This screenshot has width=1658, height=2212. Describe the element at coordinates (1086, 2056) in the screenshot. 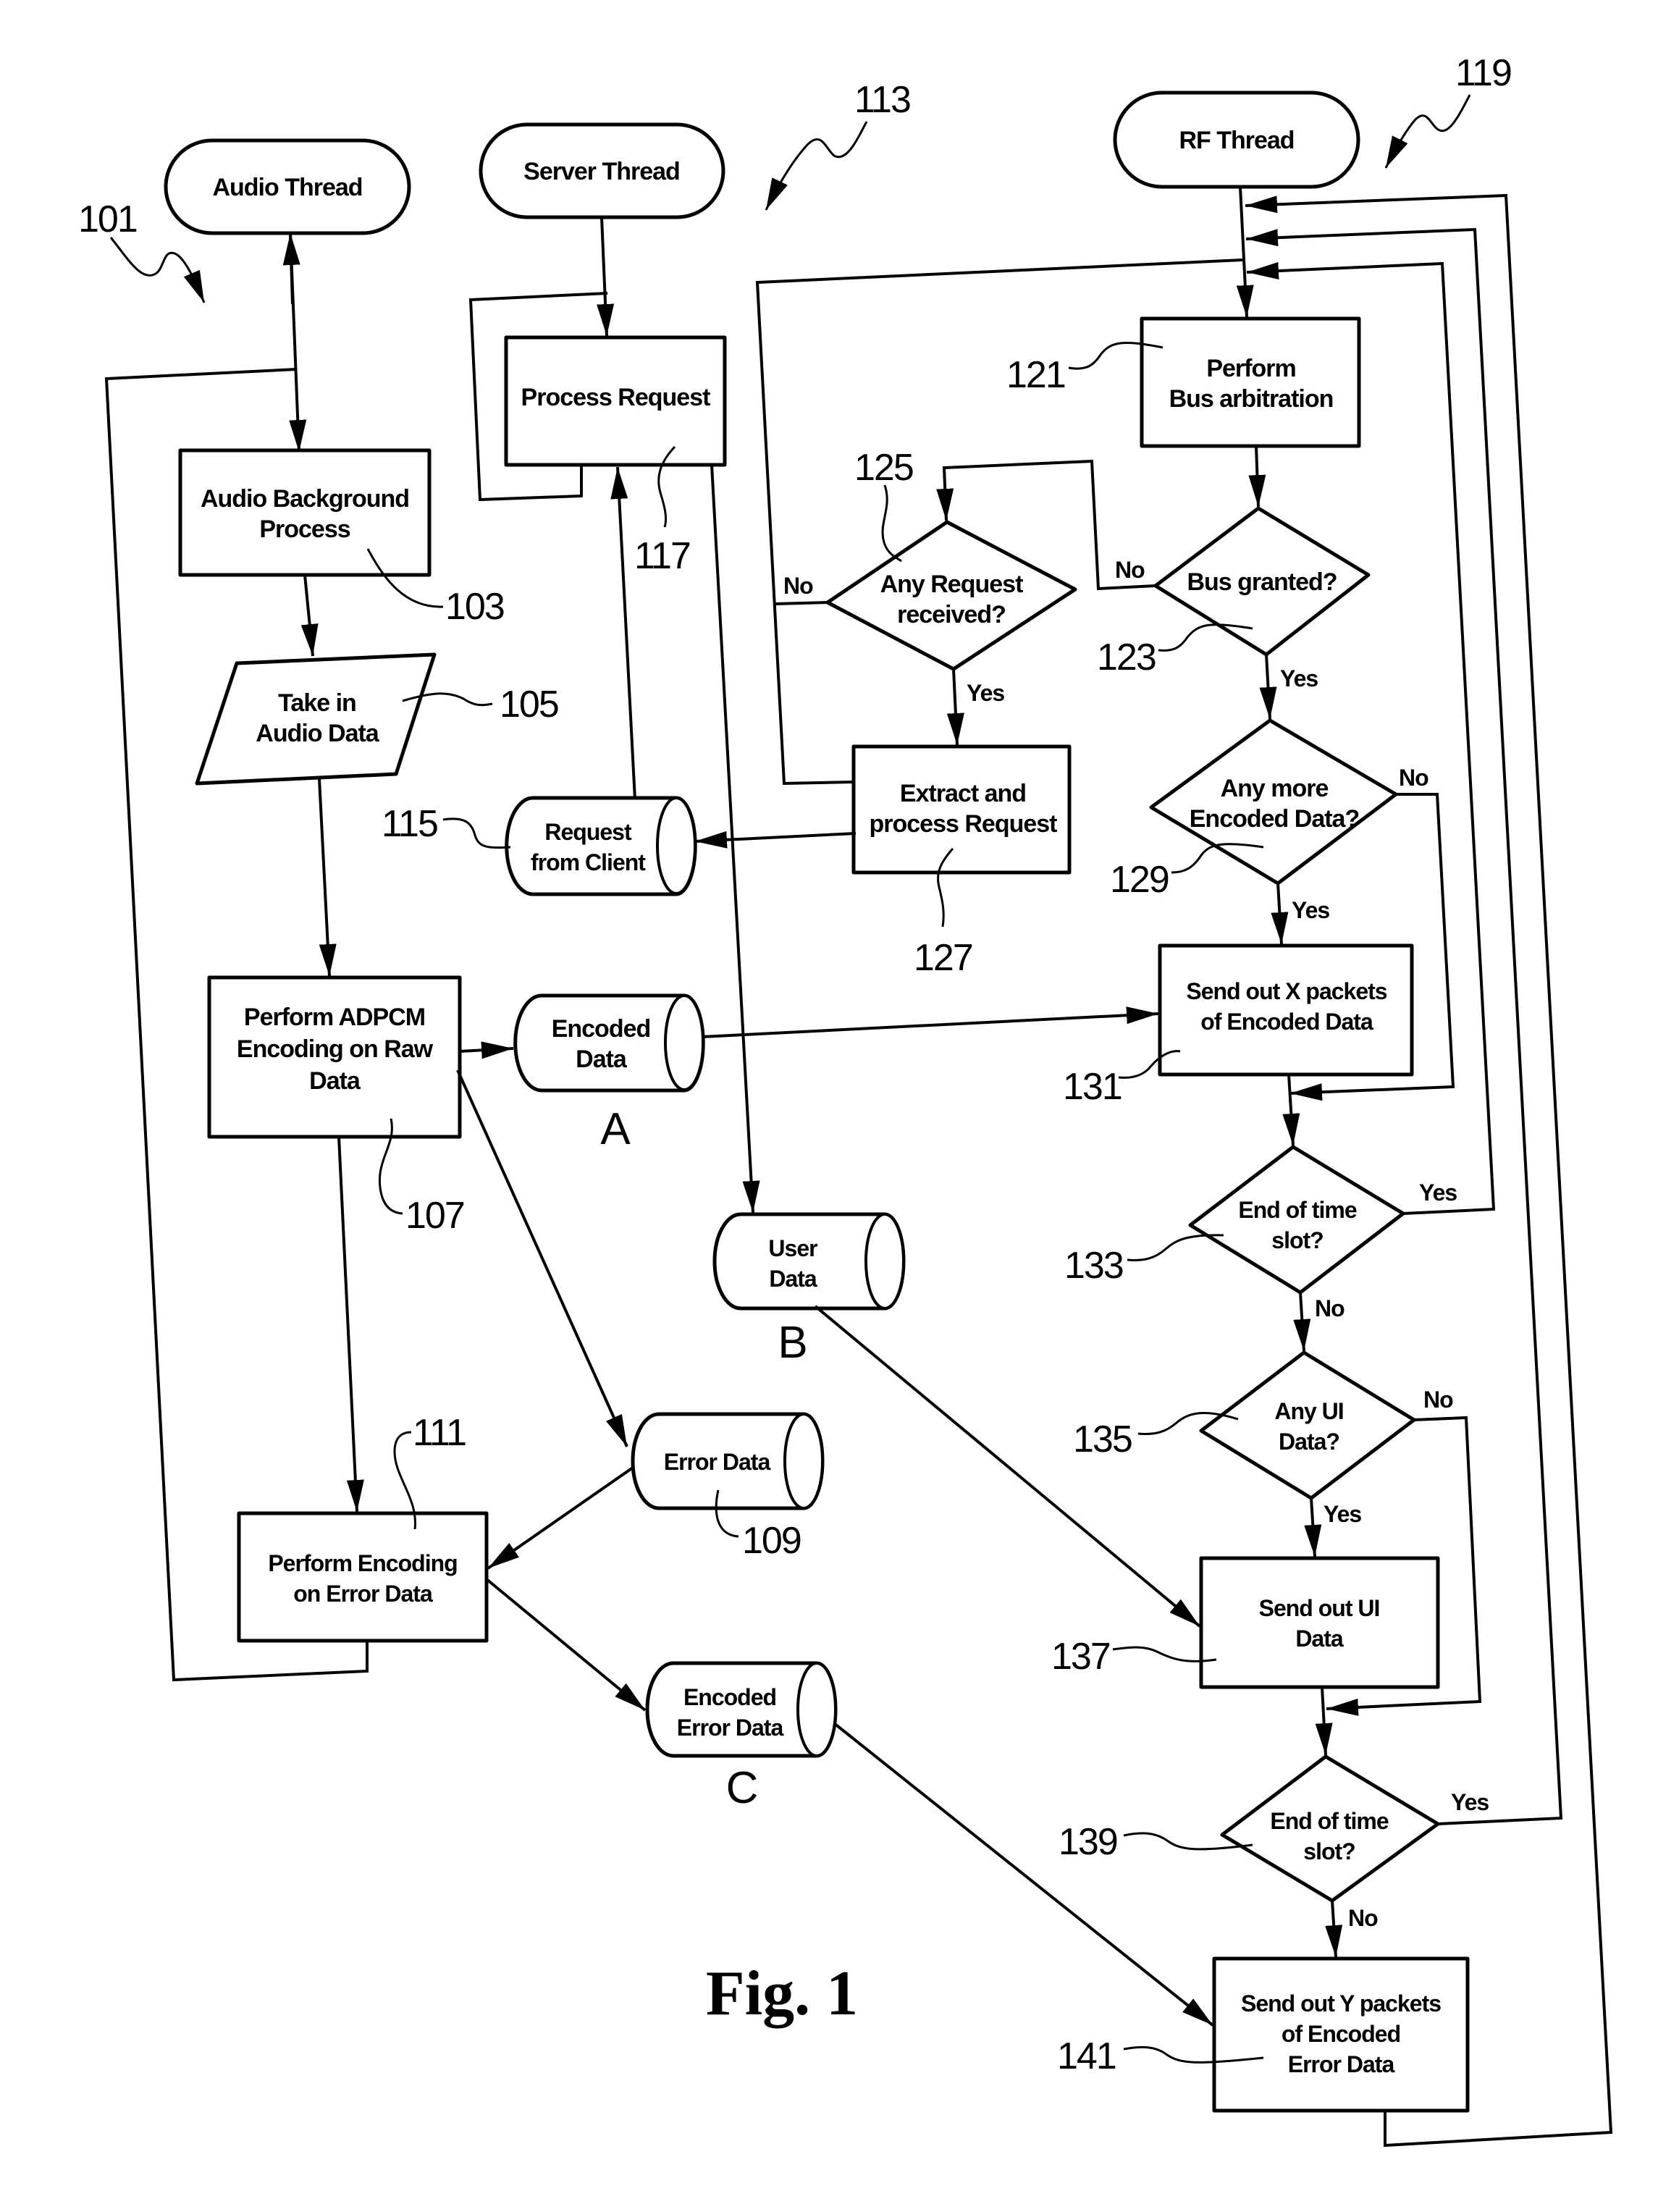

I see `ref-label-141: 141` at that location.